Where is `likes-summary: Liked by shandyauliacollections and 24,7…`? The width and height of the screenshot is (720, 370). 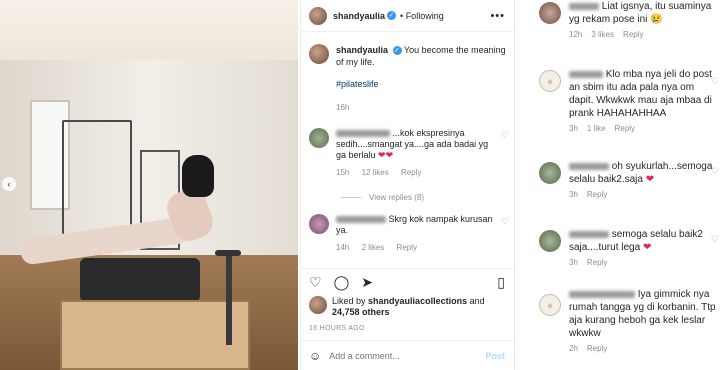 likes-summary: Liked by shandyauliacollections and 24,7… is located at coordinates (409, 307).